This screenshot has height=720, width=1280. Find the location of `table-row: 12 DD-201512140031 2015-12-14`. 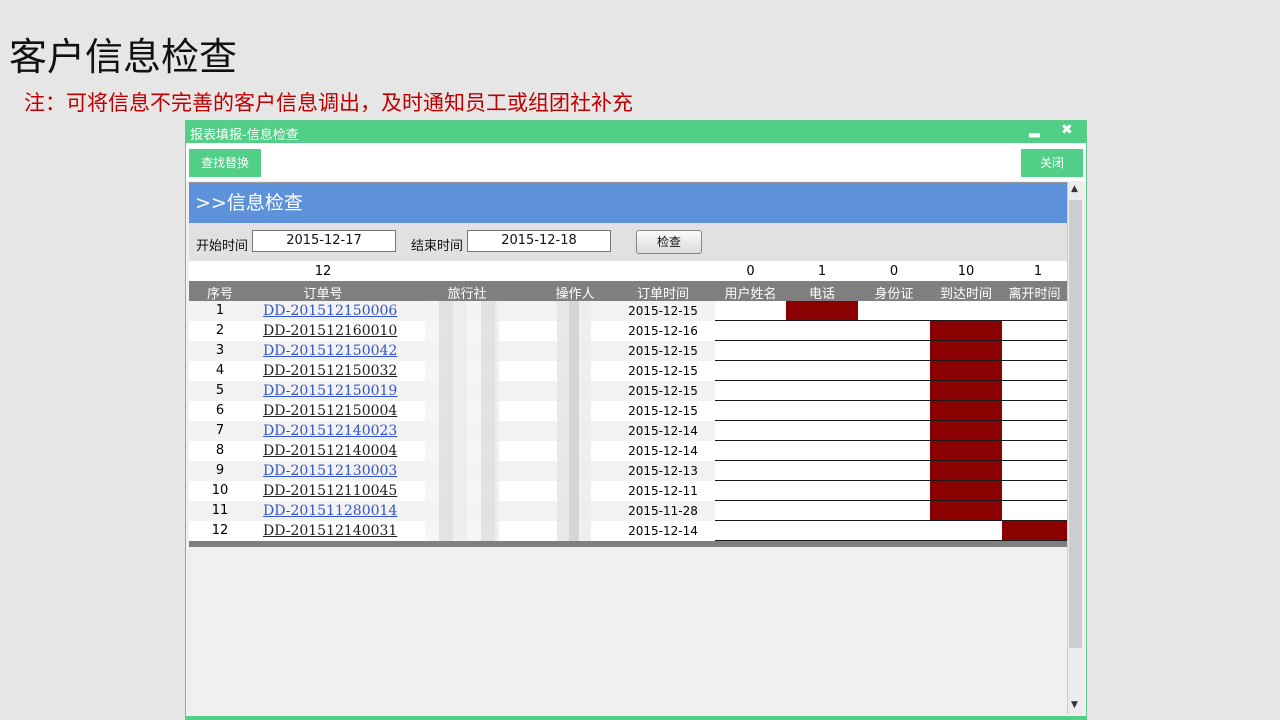

table-row: 12 DD-201512140031 2015-12-14 is located at coordinates (628, 531).